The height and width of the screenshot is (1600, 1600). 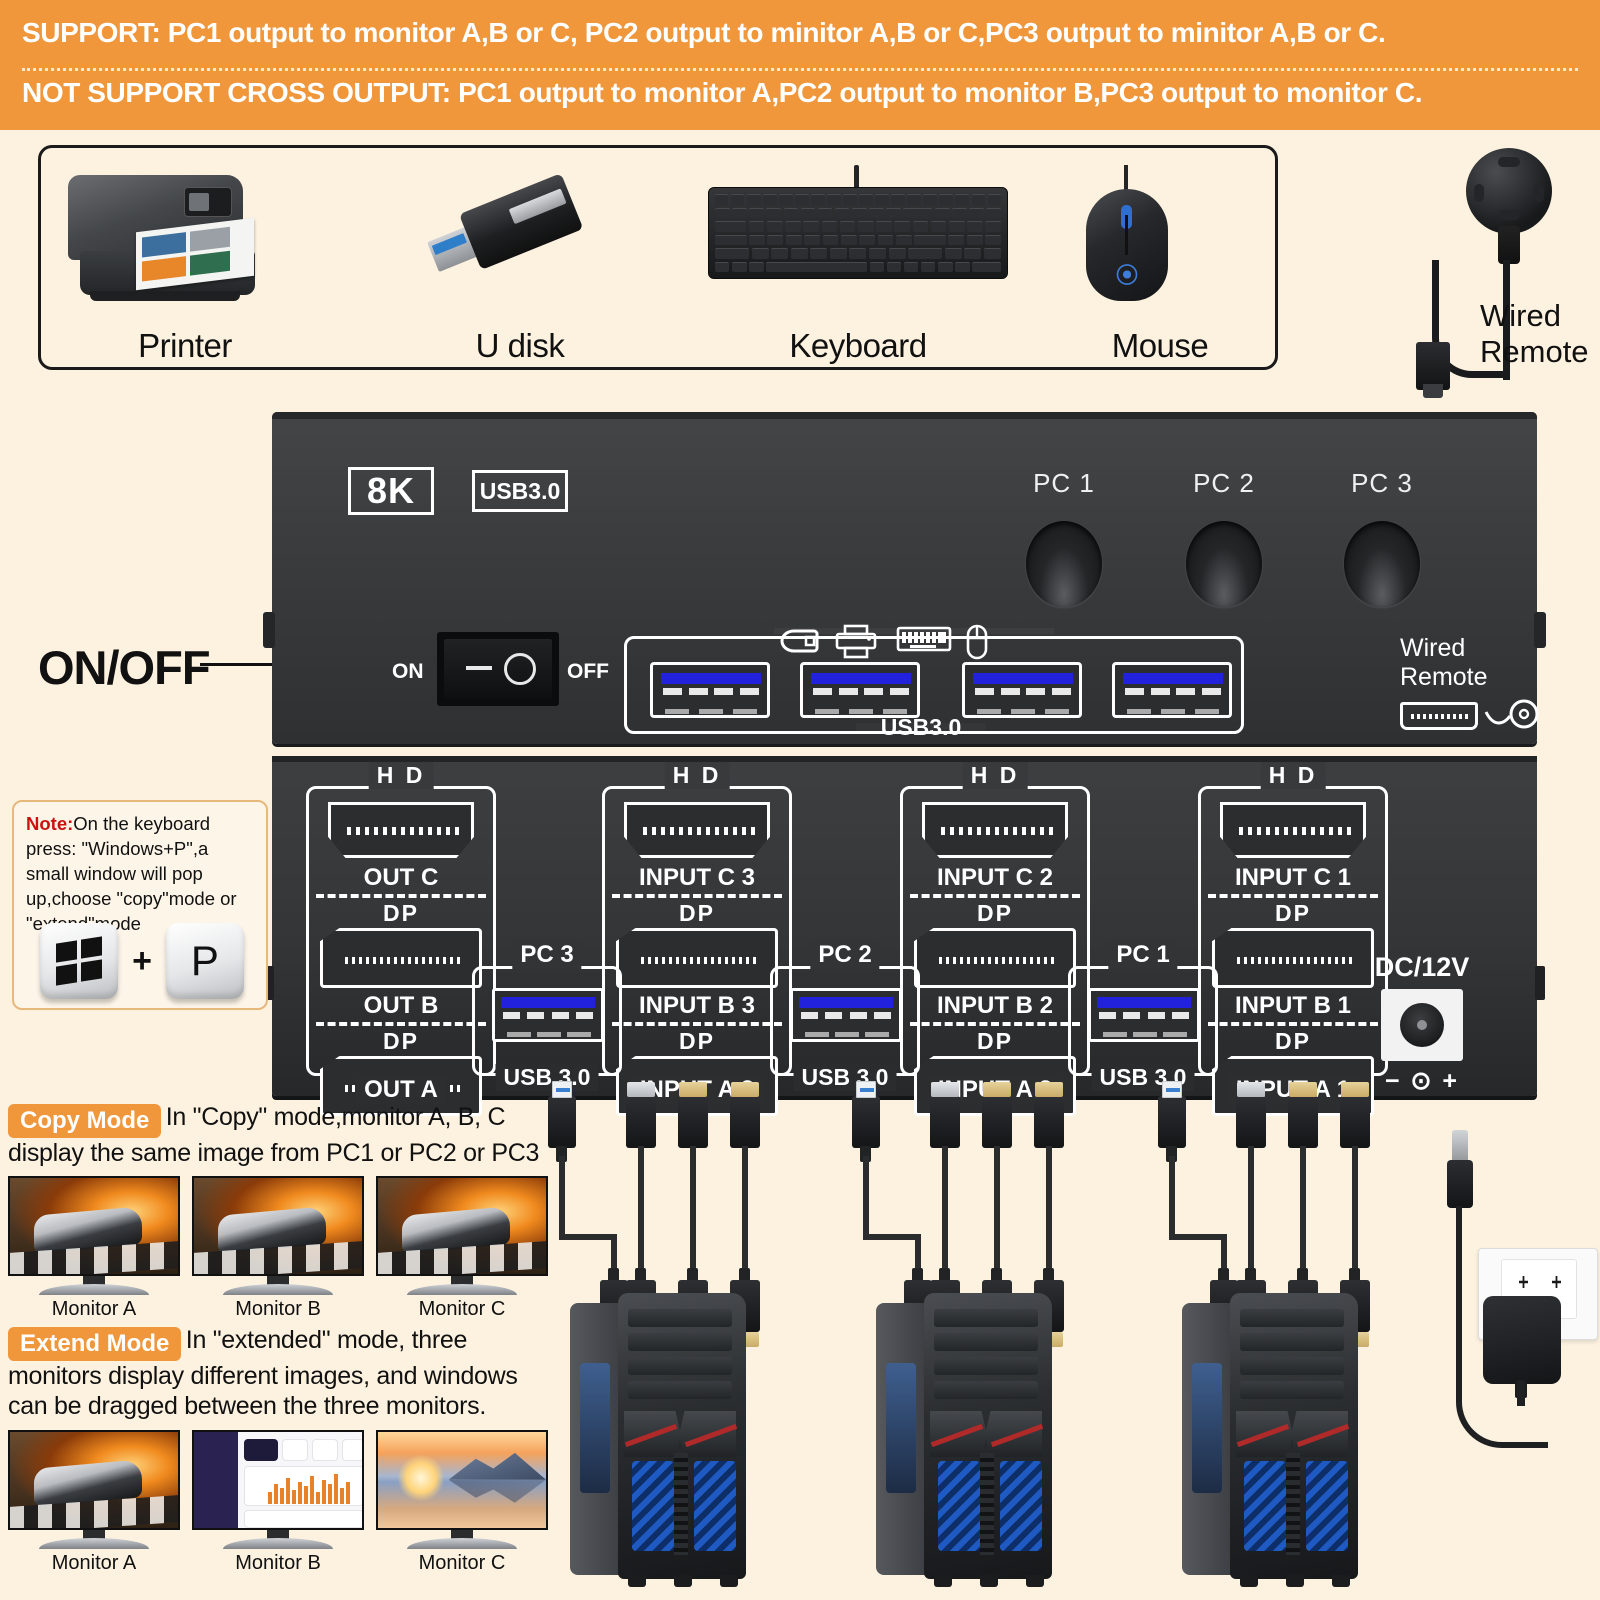 I want to click on rear-usb-block-pc1: PC 1 USB 3.0, so click(x=1143, y=1016).